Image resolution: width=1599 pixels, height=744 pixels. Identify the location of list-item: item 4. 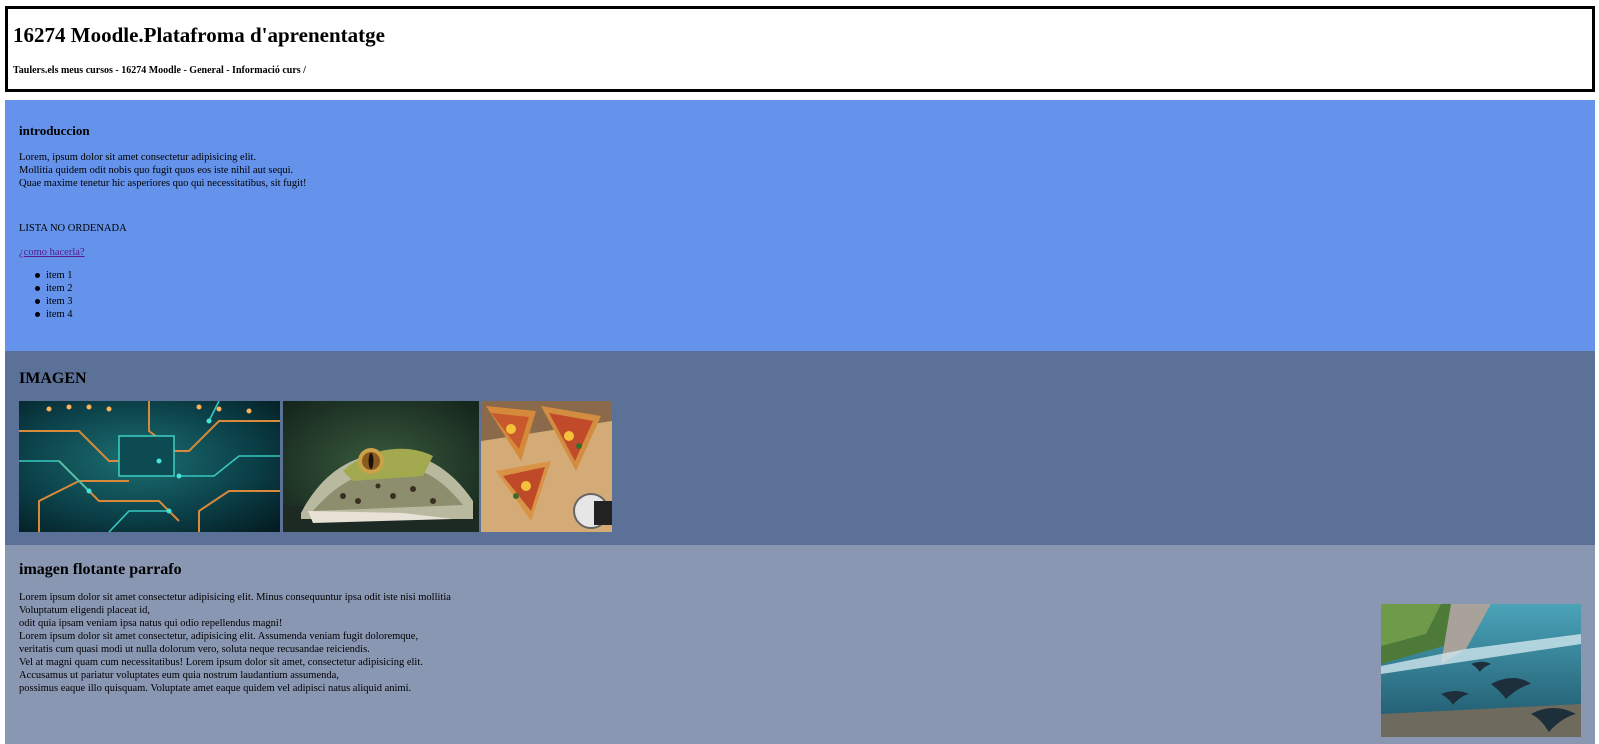
(46, 314).